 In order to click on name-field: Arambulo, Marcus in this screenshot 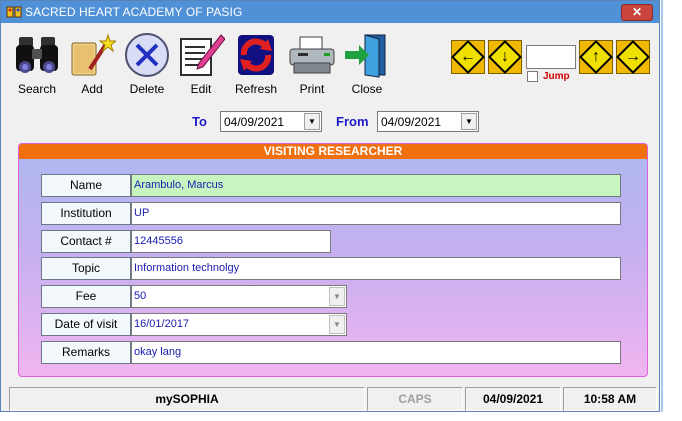, I will do `click(376, 185)`.